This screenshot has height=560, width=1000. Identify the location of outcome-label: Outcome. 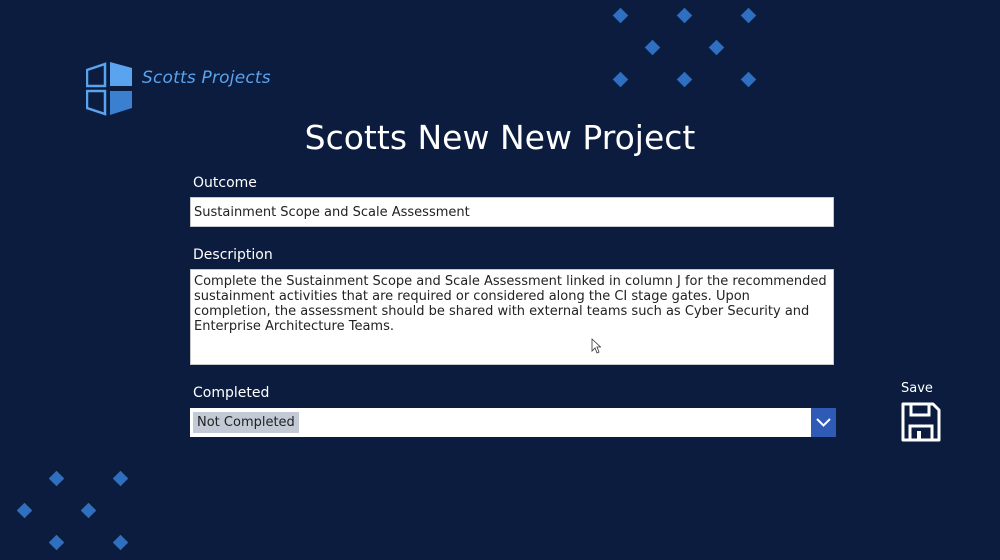
(225, 183).